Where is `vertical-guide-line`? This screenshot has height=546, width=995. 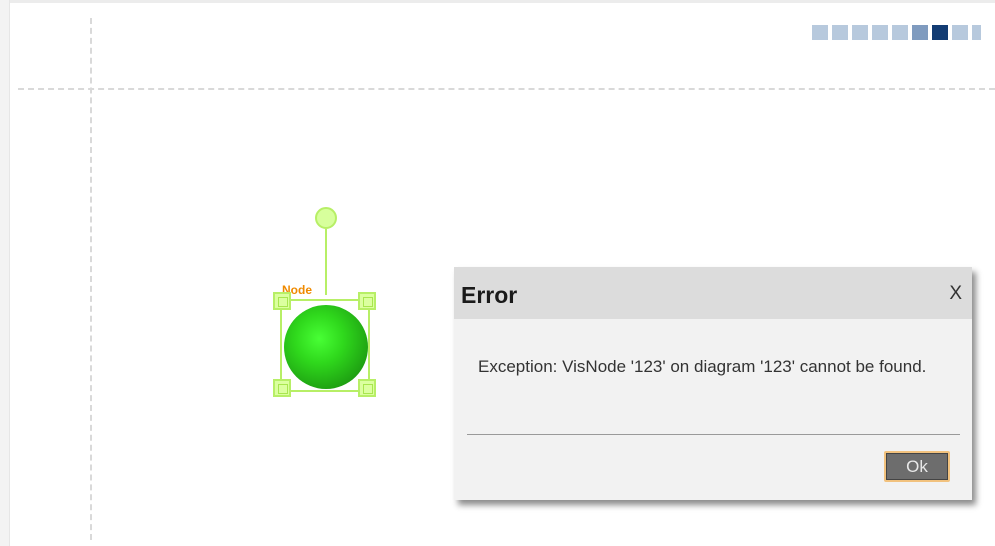
vertical-guide-line is located at coordinates (91, 279).